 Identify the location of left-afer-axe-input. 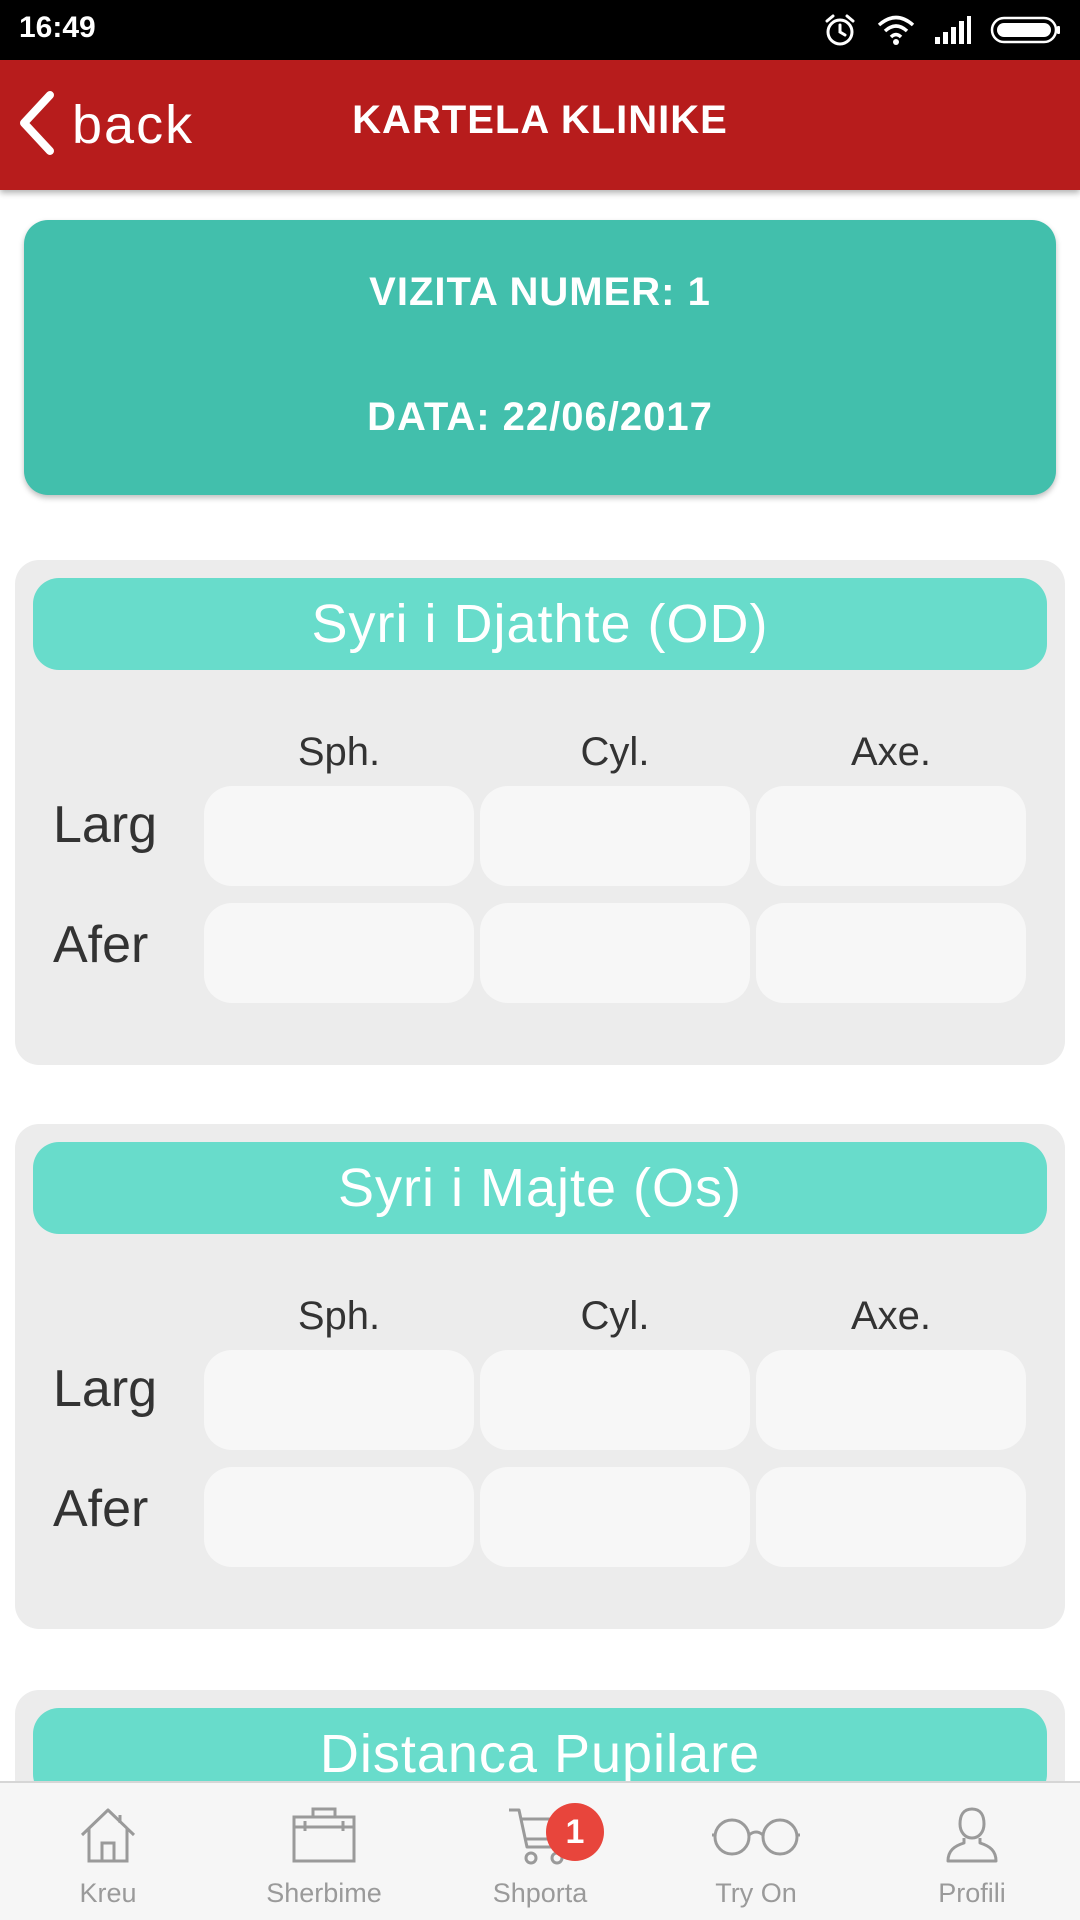
(891, 1517).